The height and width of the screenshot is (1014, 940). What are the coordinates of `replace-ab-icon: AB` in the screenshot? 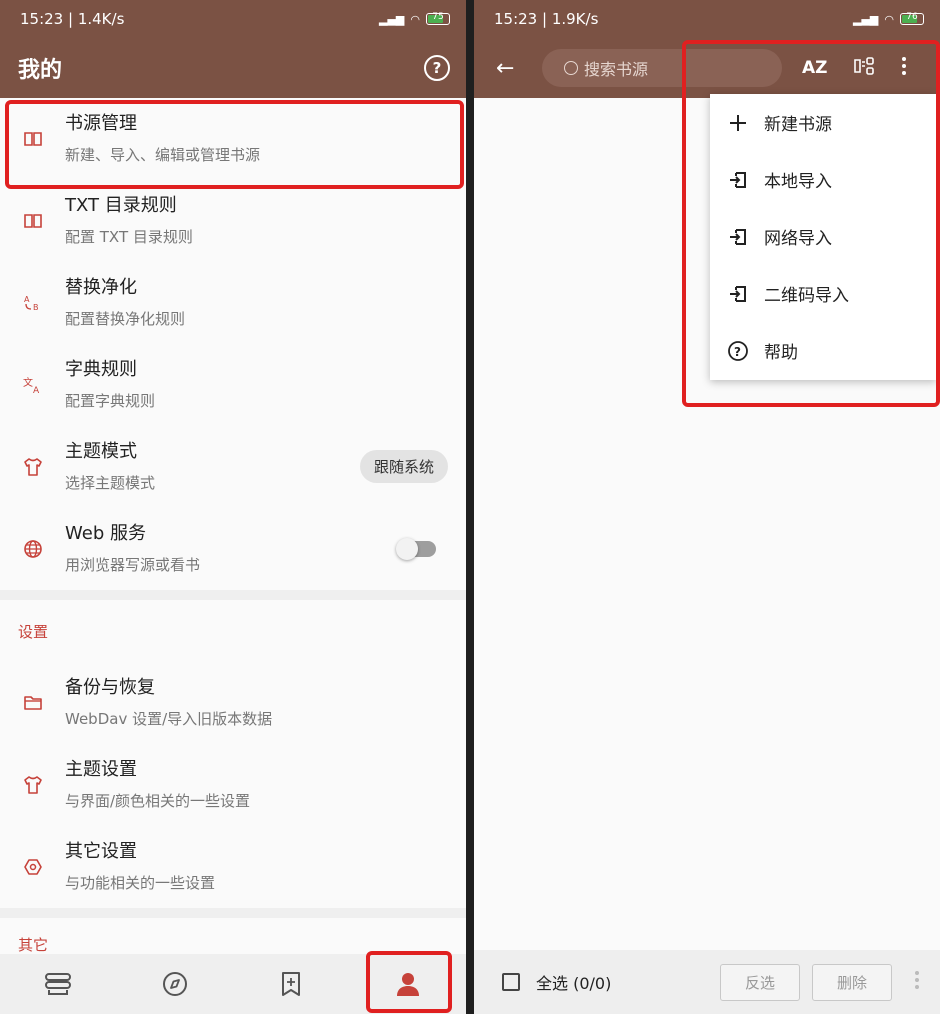 It's located at (33, 303).